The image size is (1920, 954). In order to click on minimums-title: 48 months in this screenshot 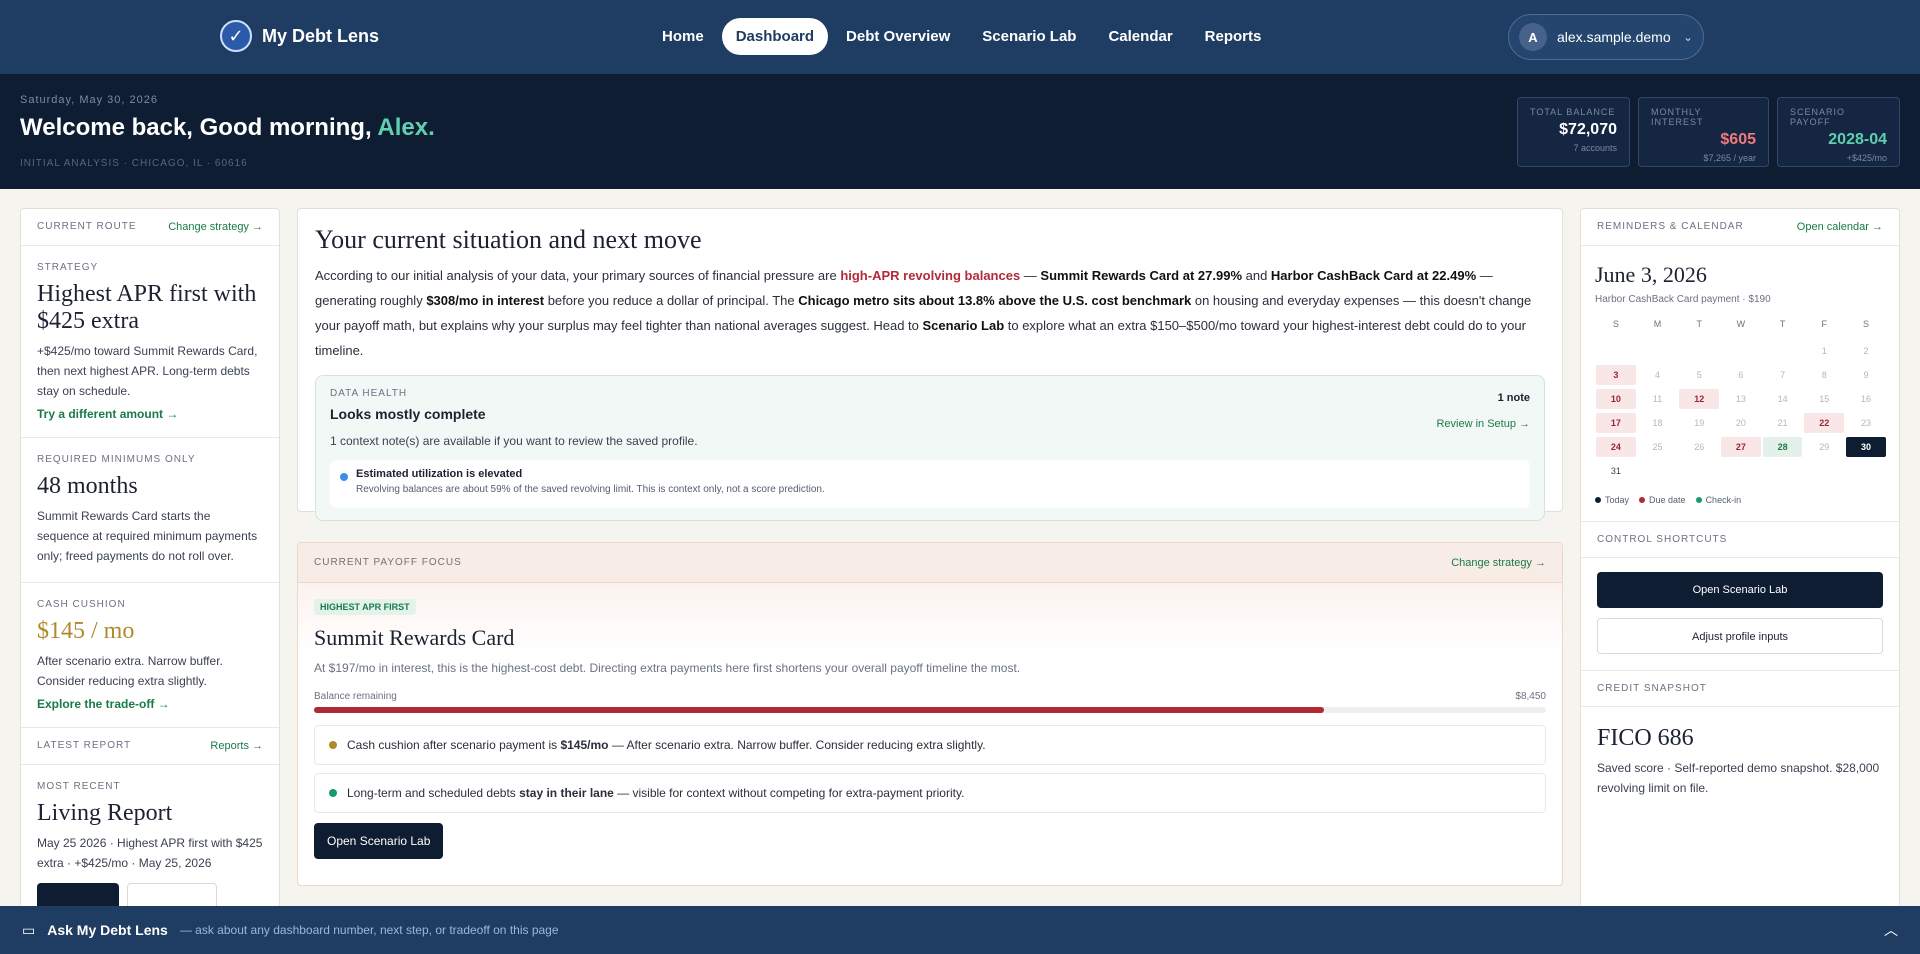, I will do `click(87, 486)`.